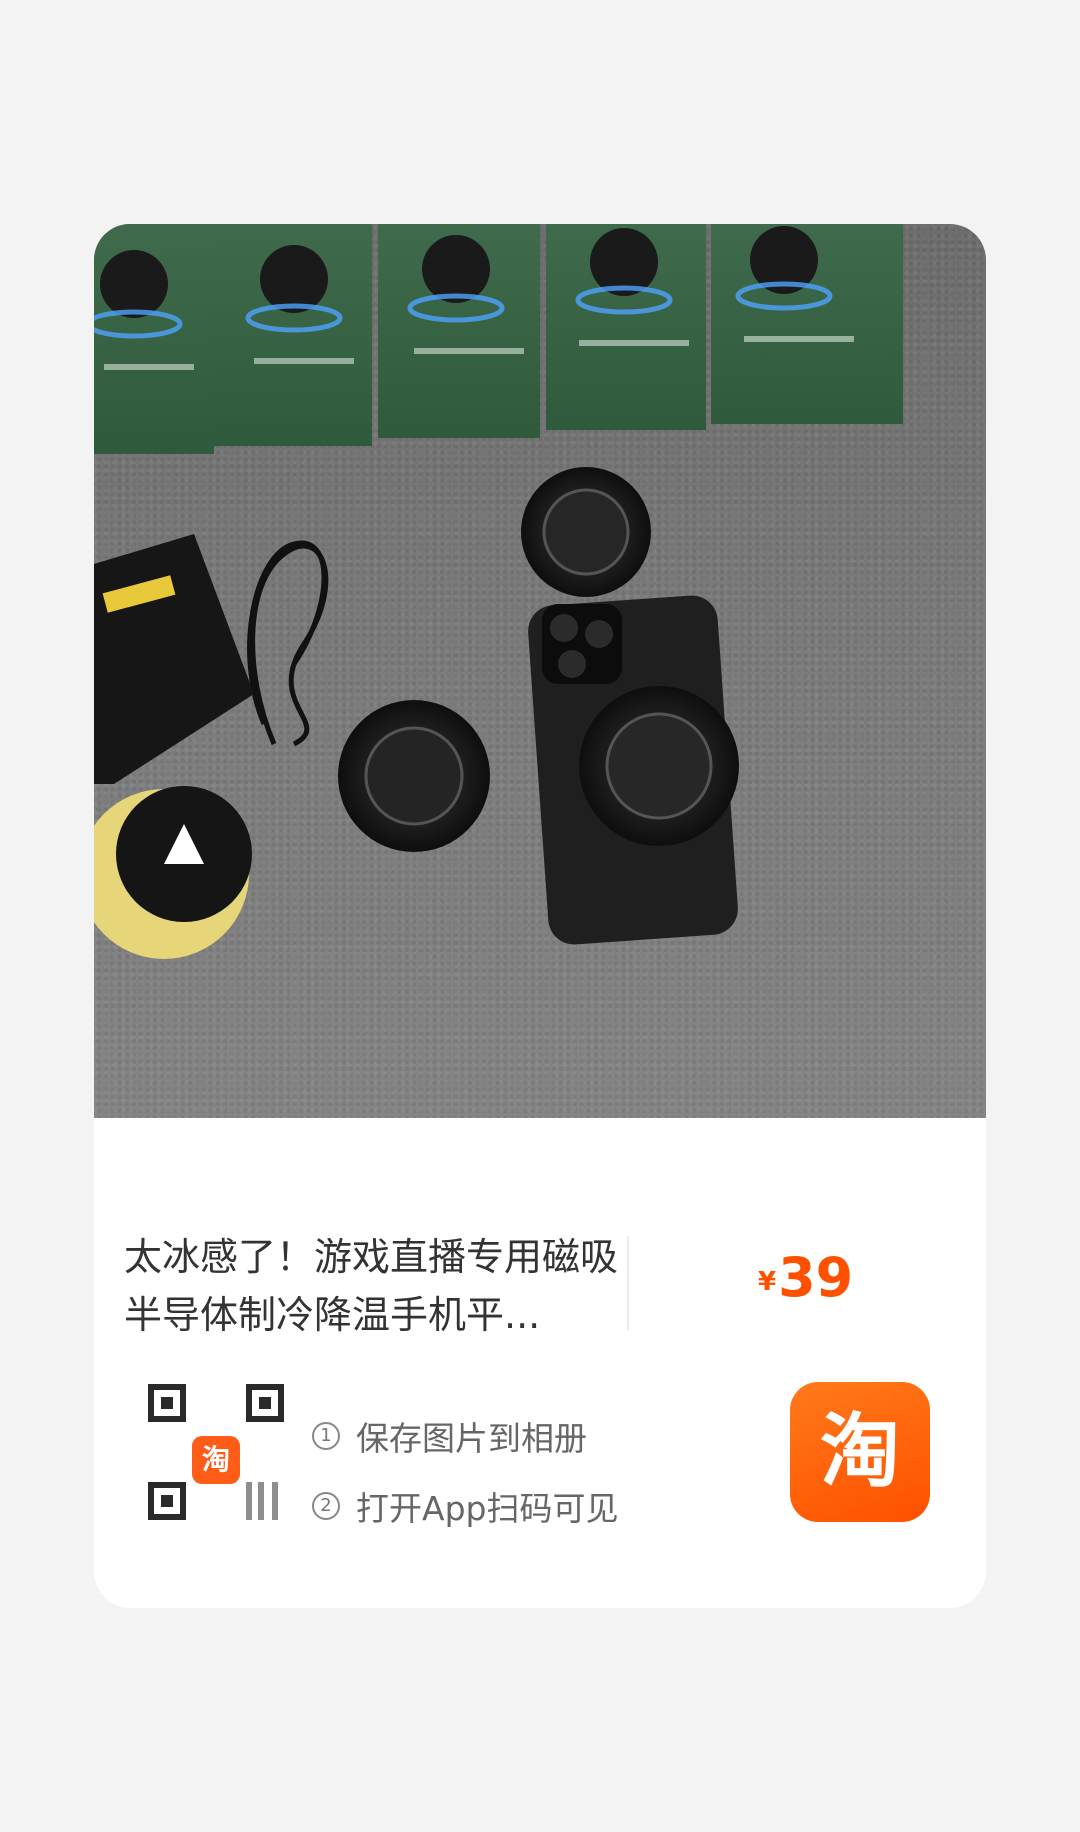  What do you see at coordinates (414, 776) in the screenshot?
I see `cooler-left` at bounding box center [414, 776].